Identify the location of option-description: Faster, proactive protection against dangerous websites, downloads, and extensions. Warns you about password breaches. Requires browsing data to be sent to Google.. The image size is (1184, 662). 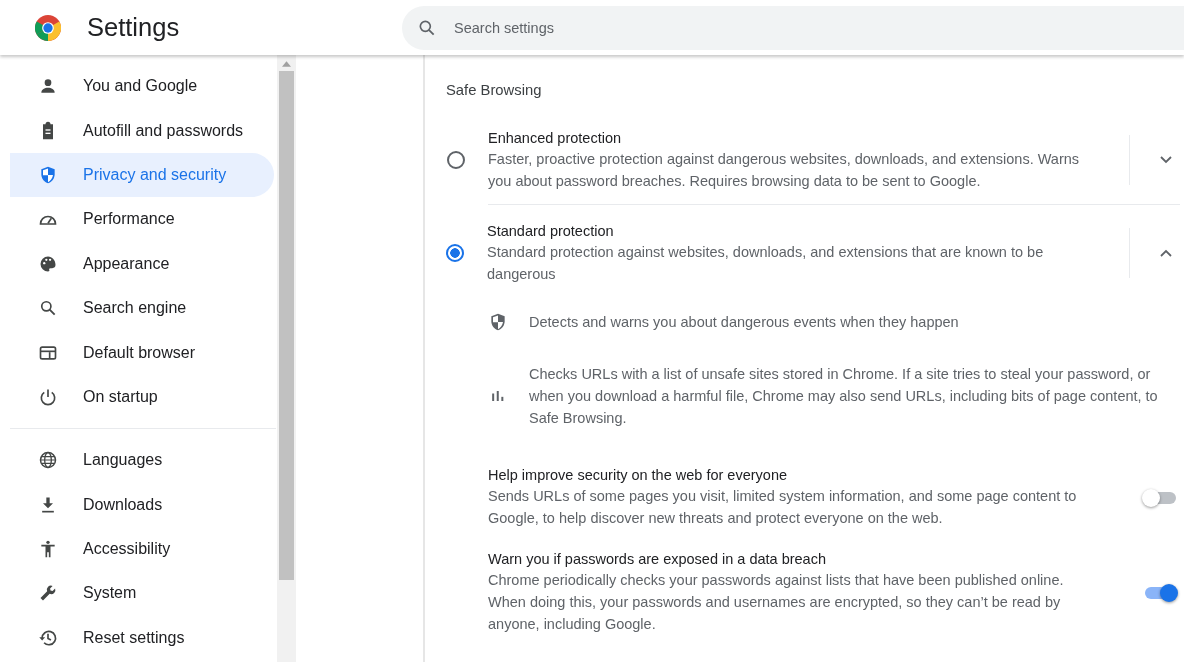
(784, 170).